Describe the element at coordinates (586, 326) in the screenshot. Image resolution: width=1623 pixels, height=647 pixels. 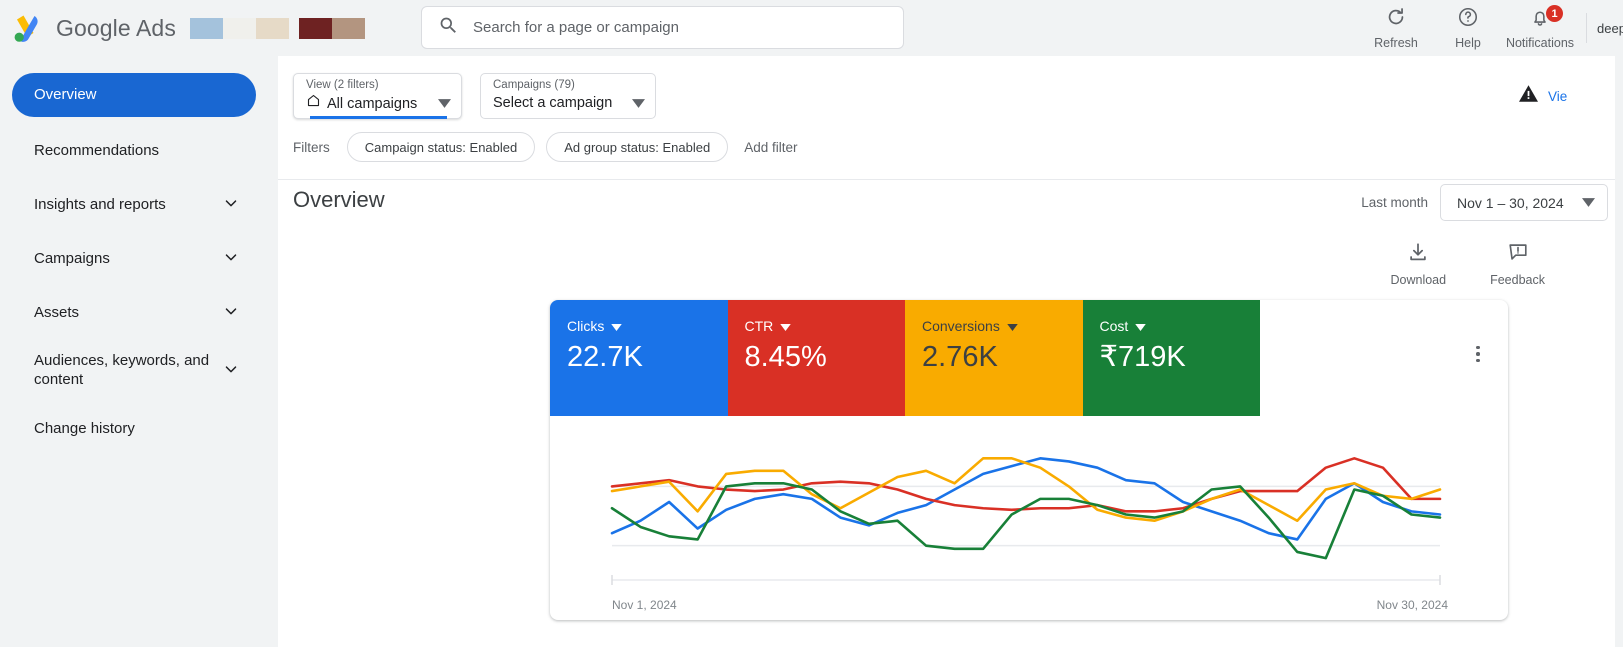
I see `metric-label: Clicks` at that location.